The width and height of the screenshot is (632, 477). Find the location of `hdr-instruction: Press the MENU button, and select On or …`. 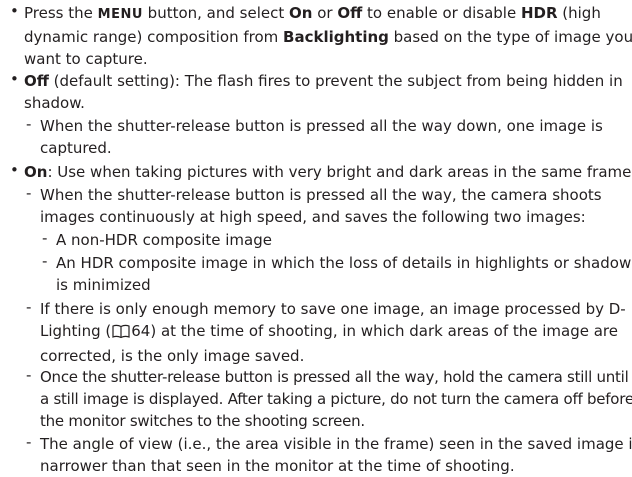

hdr-instruction: Press the MENU button, and select On or … is located at coordinates (328, 36).